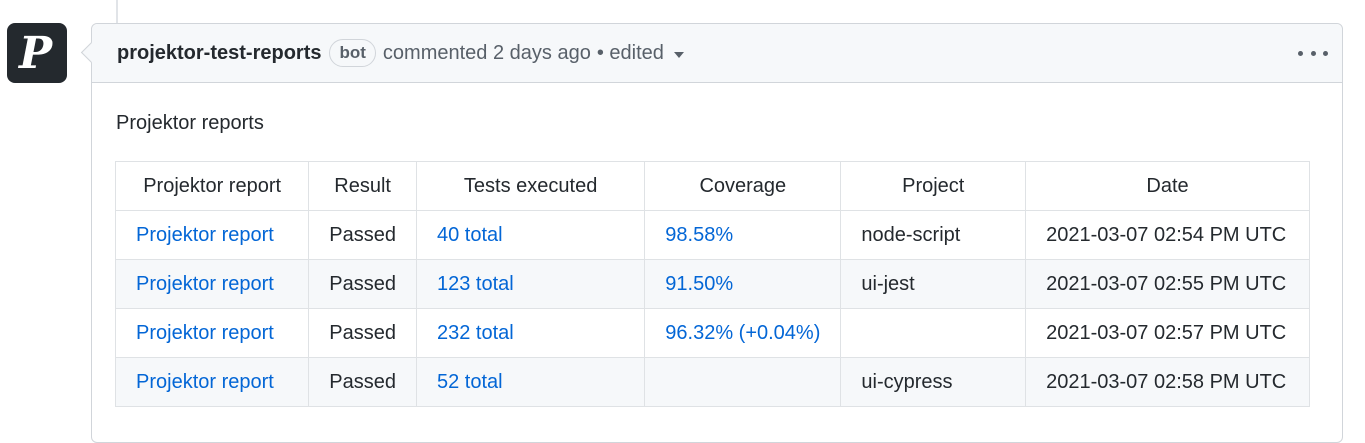 The image size is (1365, 443). I want to click on date-cell: 2021-03-07 02:55 PM UTC, so click(1167, 284).